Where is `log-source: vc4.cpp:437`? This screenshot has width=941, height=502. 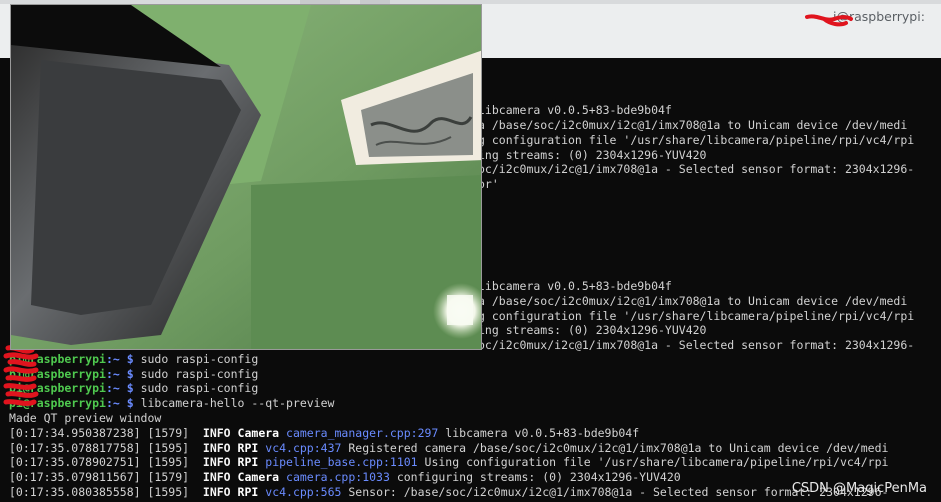
log-source: vc4.cpp:437 is located at coordinates (303, 448).